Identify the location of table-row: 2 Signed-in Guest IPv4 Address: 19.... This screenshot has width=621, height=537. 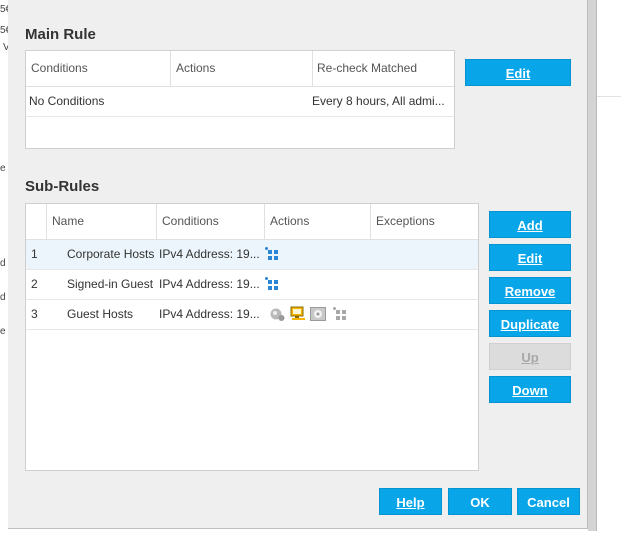
(252, 285).